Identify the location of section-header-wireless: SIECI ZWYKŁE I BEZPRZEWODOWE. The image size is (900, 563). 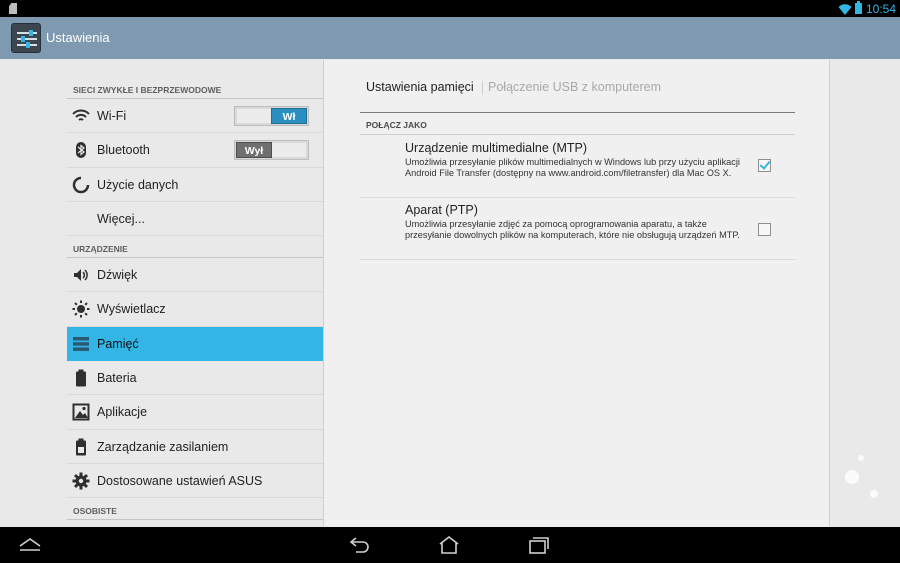
(195, 79).